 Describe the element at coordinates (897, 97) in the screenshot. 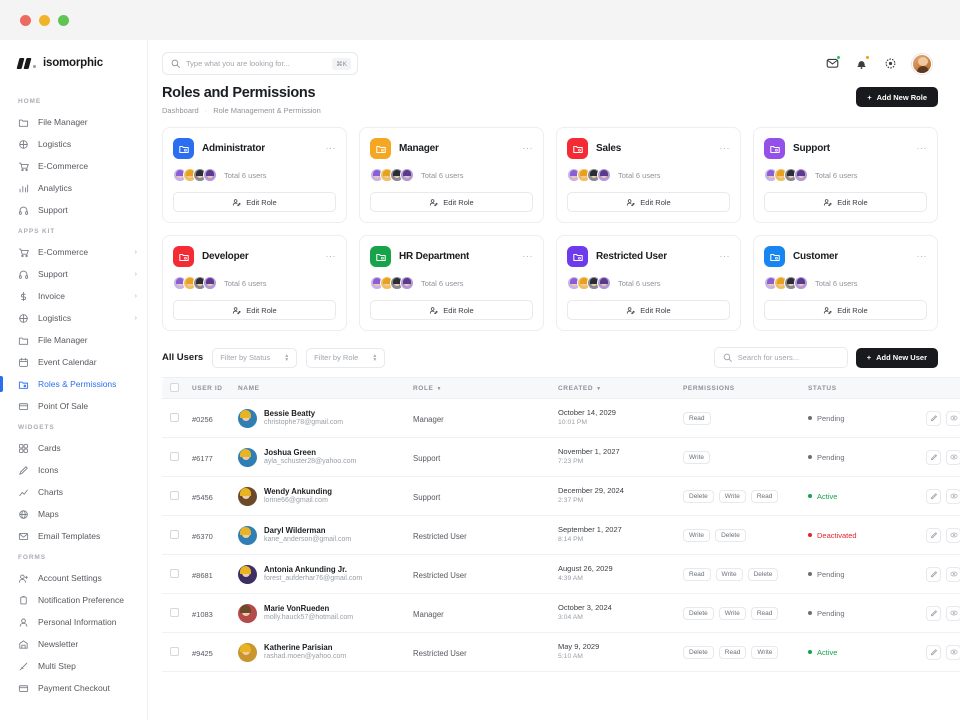

I see `add-new-role-button: + Add New Role` at that location.